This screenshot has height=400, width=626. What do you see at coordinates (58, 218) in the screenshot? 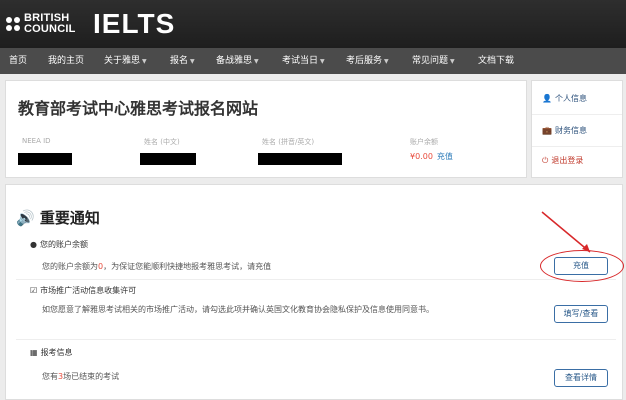
I see `notices-heading: 🔊 重要通知` at bounding box center [58, 218].